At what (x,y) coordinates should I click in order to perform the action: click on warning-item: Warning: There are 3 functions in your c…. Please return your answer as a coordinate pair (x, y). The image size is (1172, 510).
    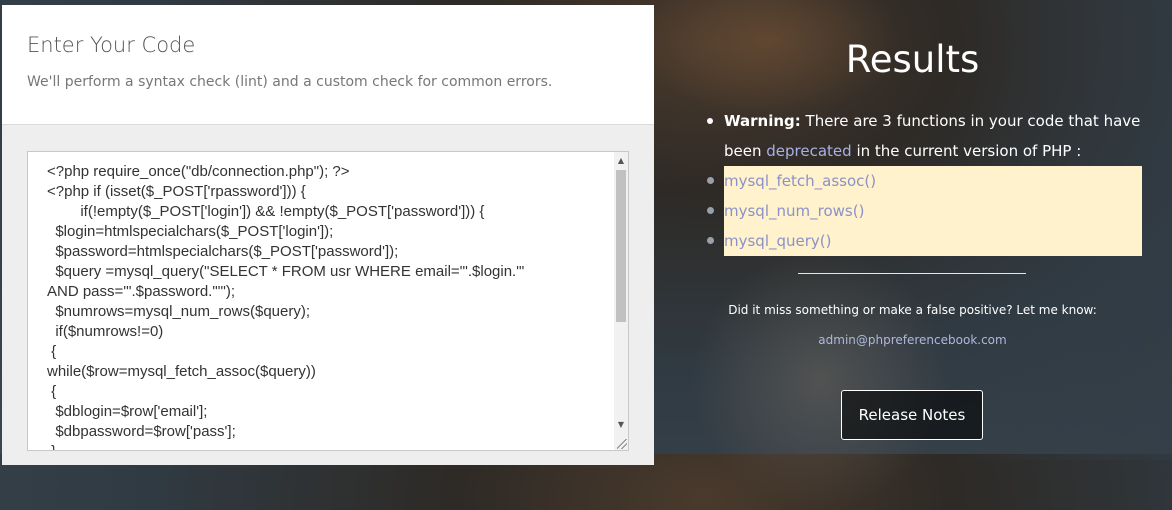
    Looking at the image, I should click on (922, 136).